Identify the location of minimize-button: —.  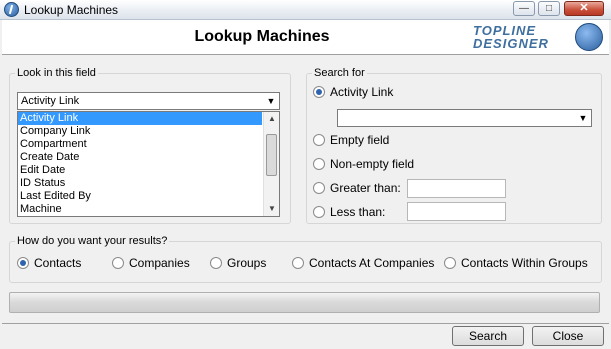
(524, 8).